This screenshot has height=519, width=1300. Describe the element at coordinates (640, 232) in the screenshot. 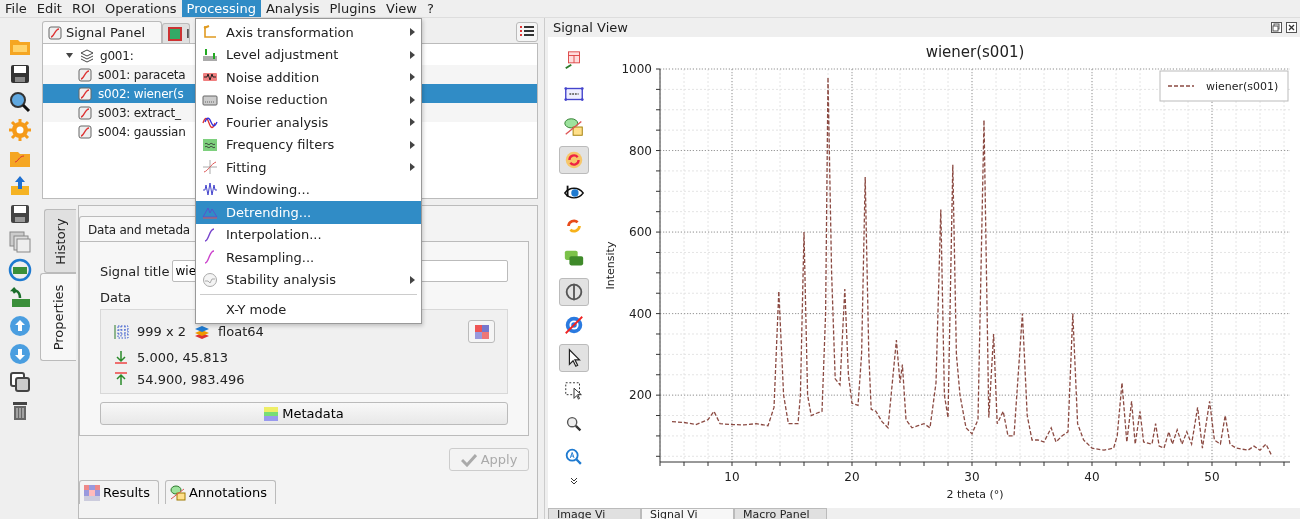

I see `y-tick-label: 600` at that location.